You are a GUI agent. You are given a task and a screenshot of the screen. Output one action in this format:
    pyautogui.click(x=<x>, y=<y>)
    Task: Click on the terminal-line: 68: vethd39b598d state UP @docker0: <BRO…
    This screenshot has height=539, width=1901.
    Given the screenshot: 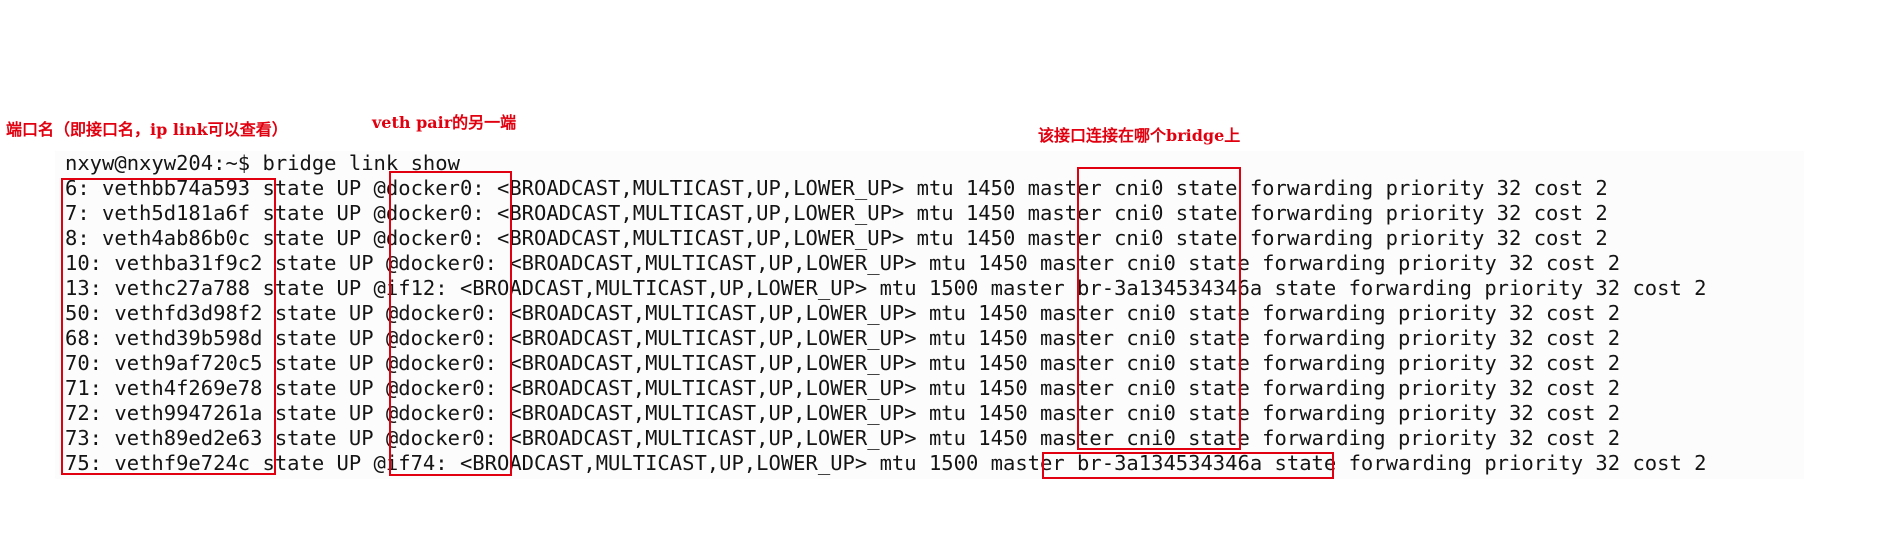 What is the action you would take?
    pyautogui.click(x=843, y=338)
    